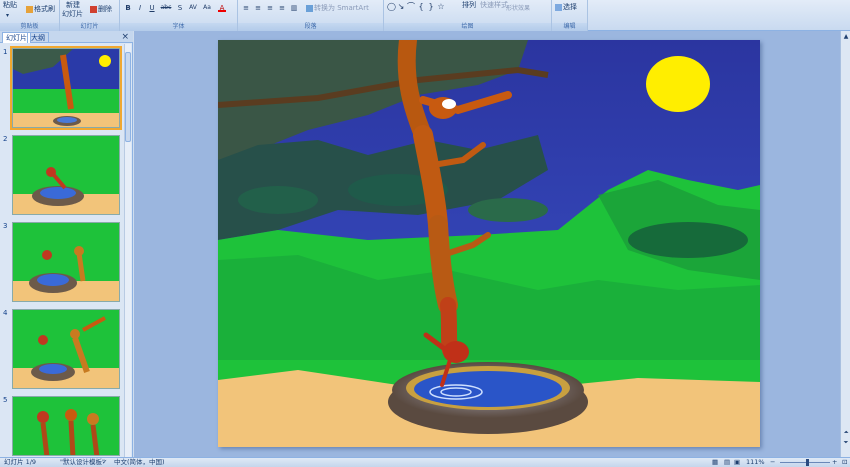 The height and width of the screenshot is (467, 850). Describe the element at coordinates (309, 8) in the screenshot. I see `smartart-icon` at that location.